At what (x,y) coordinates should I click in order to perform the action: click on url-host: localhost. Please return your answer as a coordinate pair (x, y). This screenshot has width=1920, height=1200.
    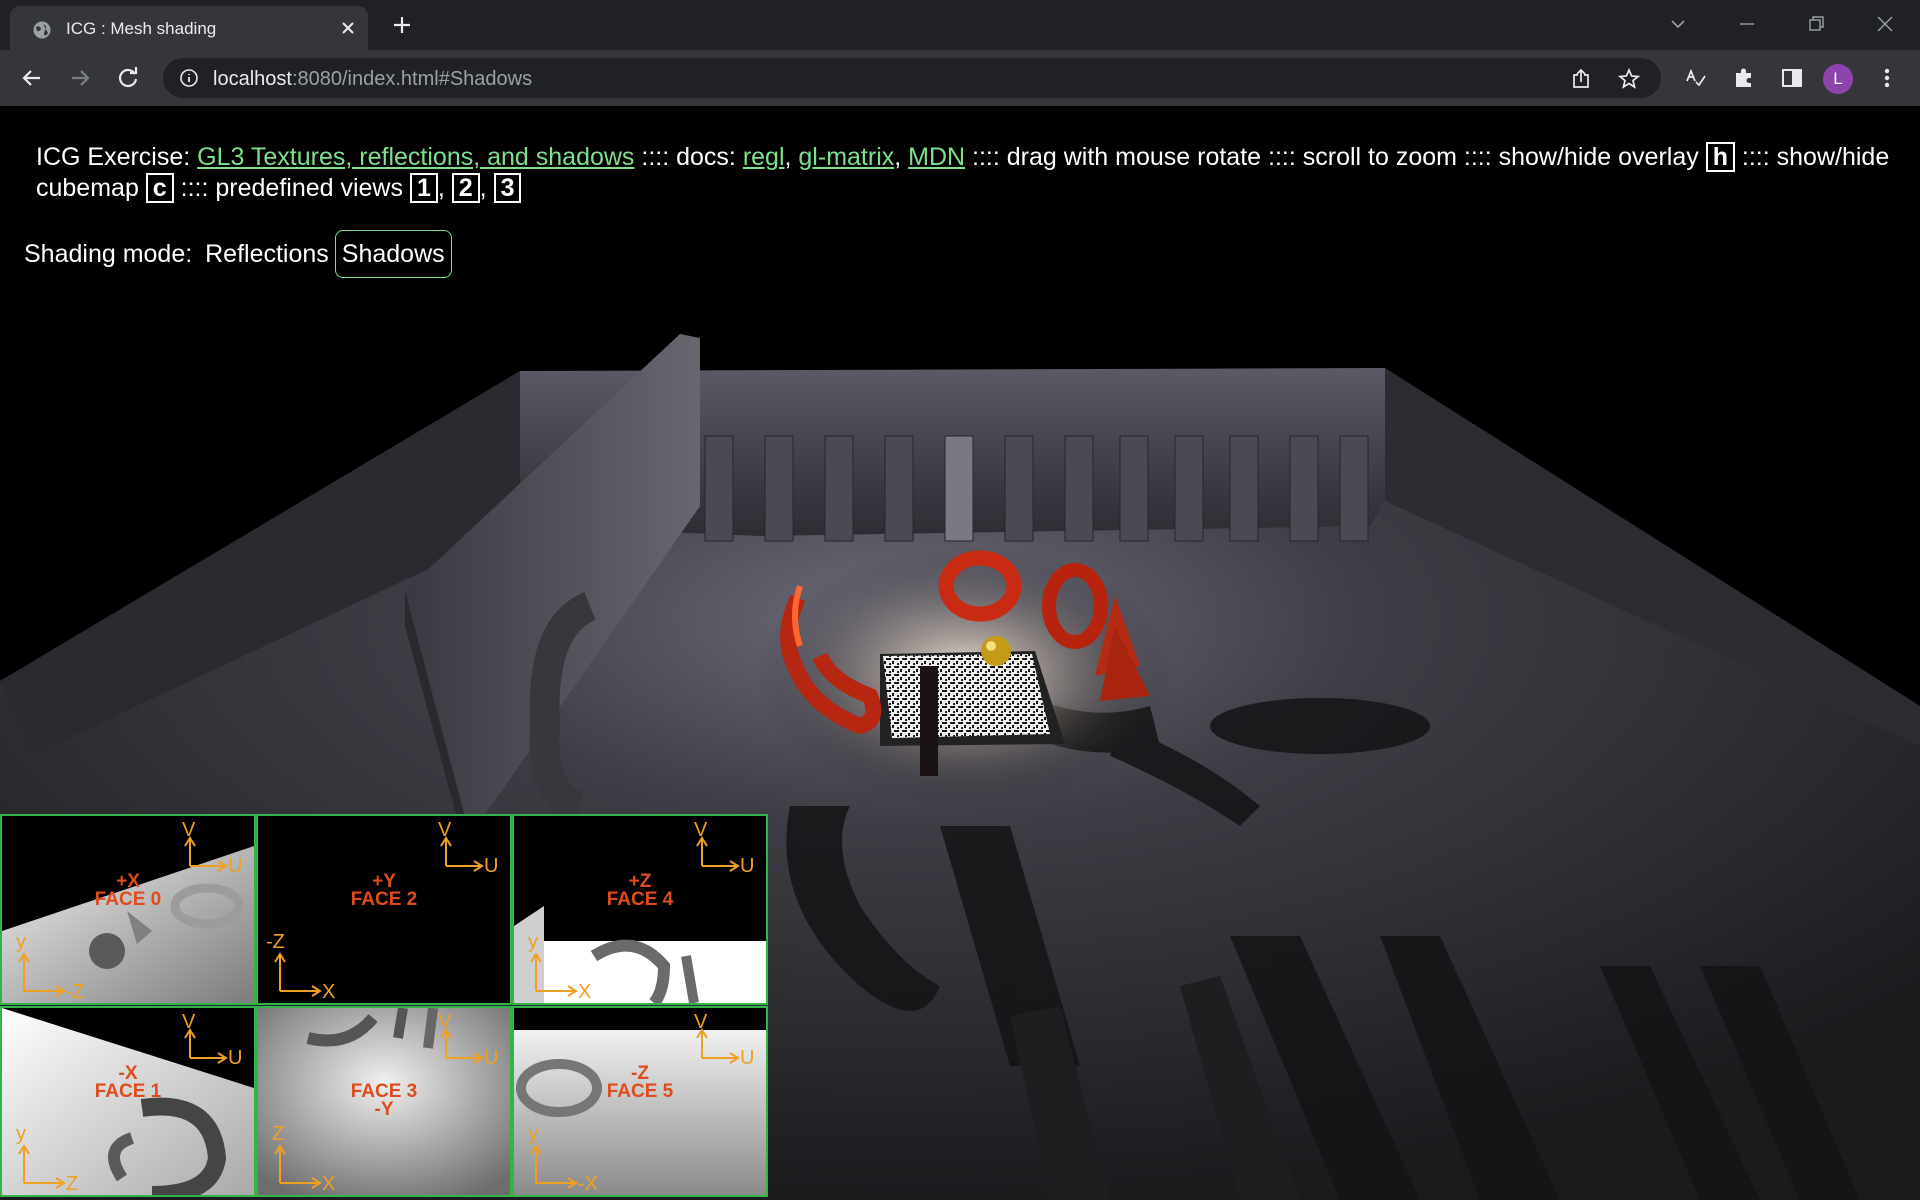
    Looking at the image, I should click on (252, 79).